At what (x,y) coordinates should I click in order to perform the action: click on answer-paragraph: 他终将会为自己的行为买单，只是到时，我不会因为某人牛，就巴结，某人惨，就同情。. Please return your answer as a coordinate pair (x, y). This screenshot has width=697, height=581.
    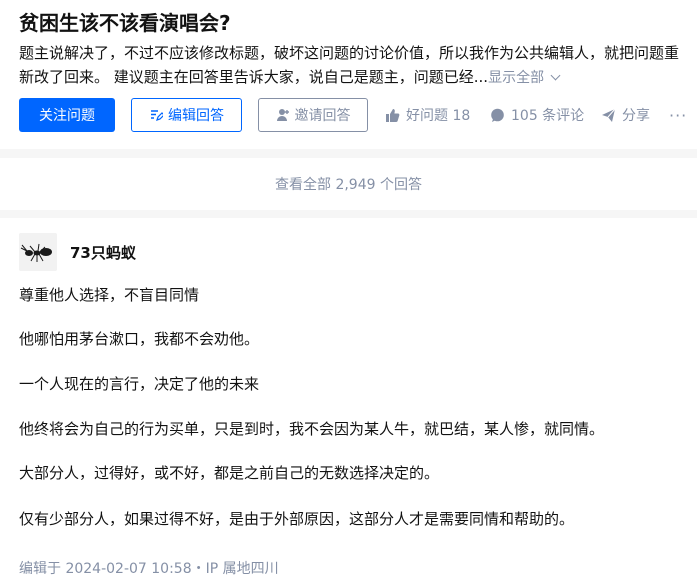
    Looking at the image, I should click on (312, 429).